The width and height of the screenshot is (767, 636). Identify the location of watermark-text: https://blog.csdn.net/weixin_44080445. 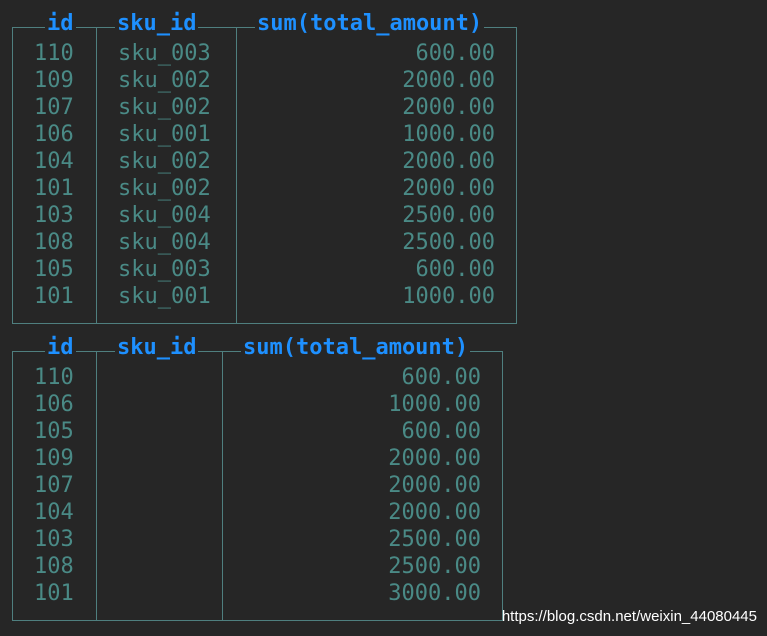
(629, 616).